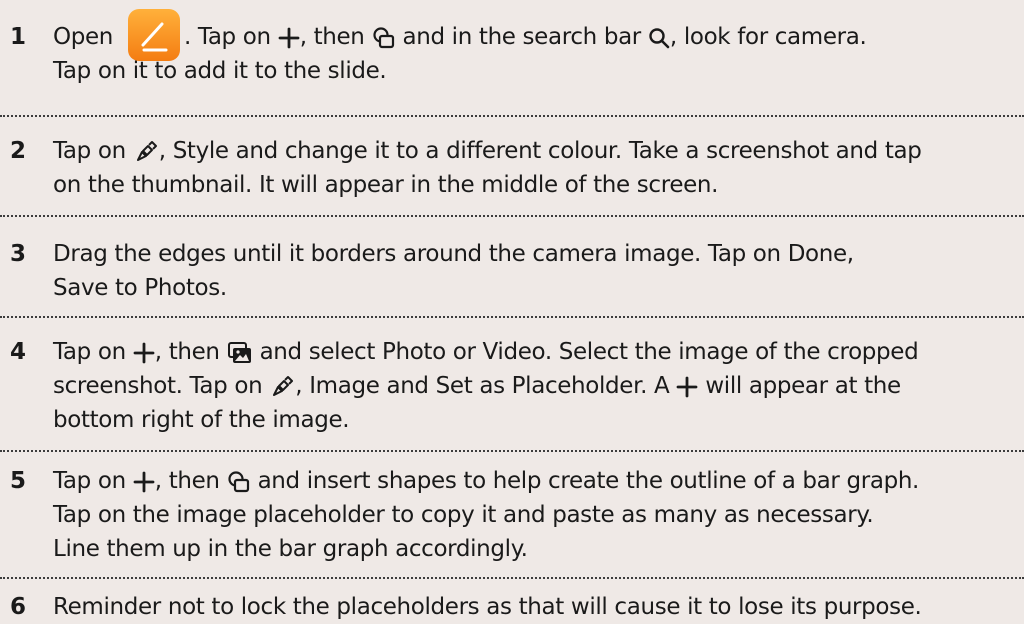 This screenshot has height=624, width=1024. I want to click on search-icon, so click(659, 38).